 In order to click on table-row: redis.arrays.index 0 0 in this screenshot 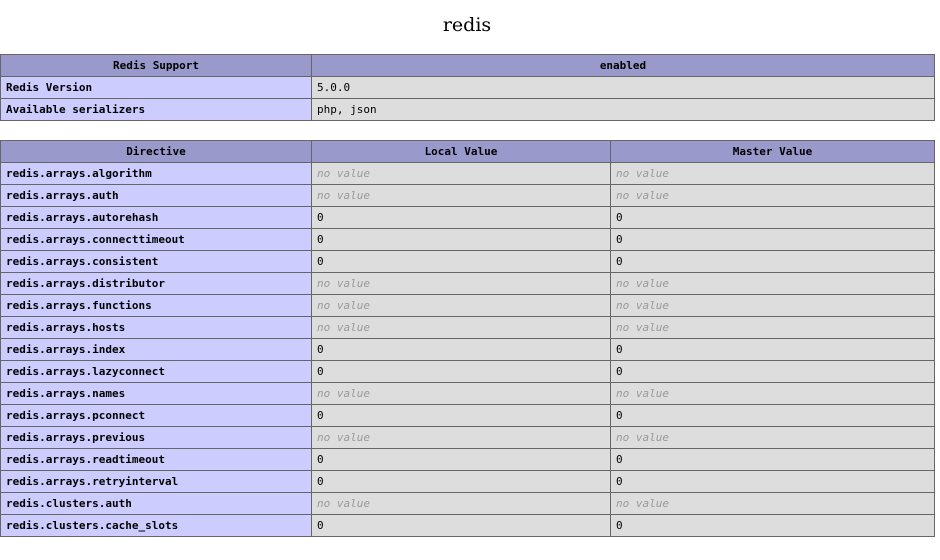, I will do `click(467, 349)`.